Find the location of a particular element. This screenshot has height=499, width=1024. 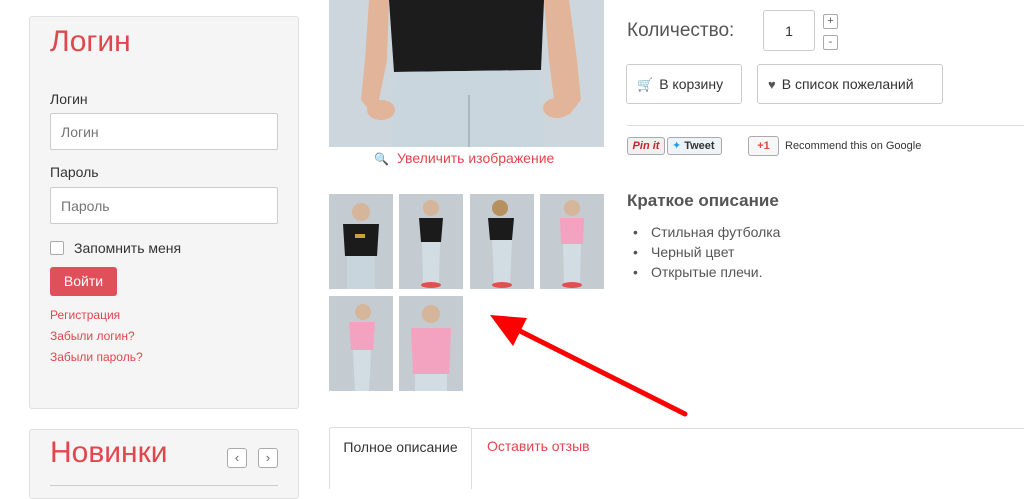

short-description-title: Краткое описание is located at coordinates (703, 200).